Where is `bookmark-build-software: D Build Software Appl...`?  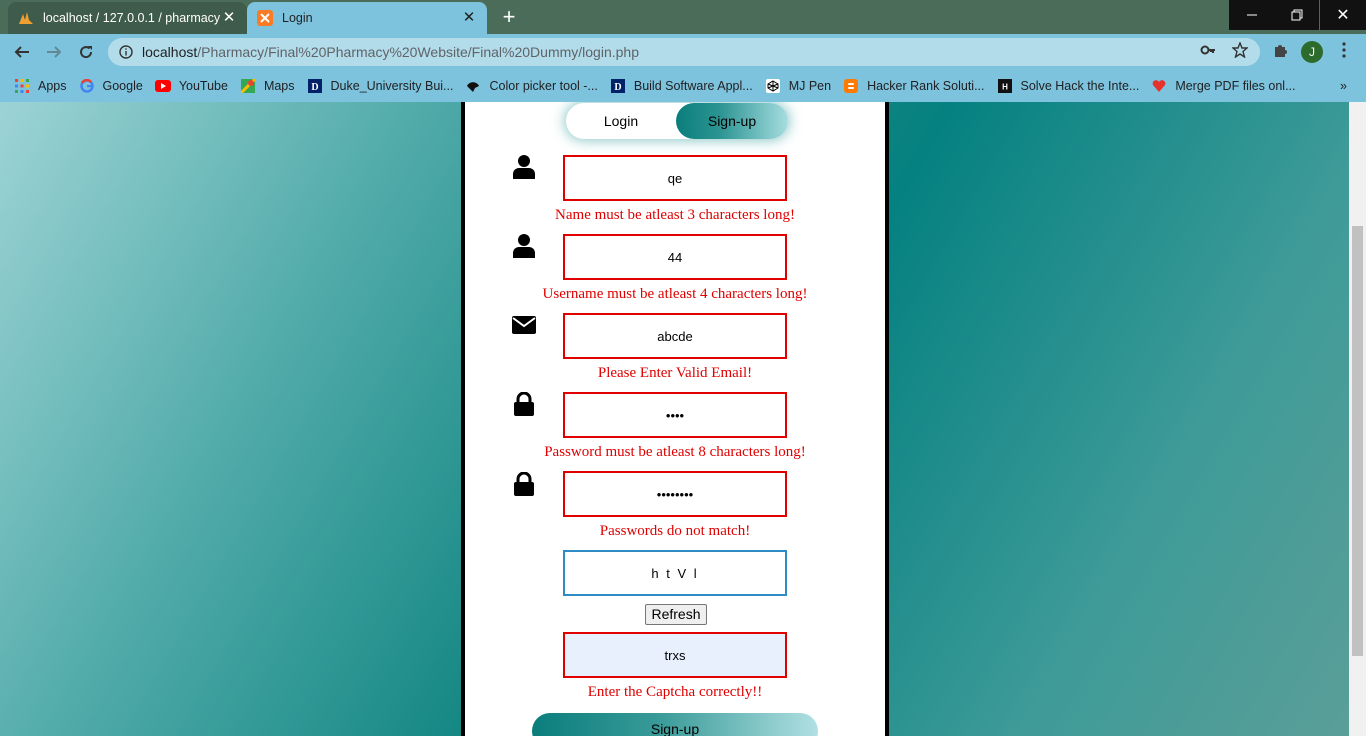
bookmark-build-software: D Build Software Appl... is located at coordinates (681, 86).